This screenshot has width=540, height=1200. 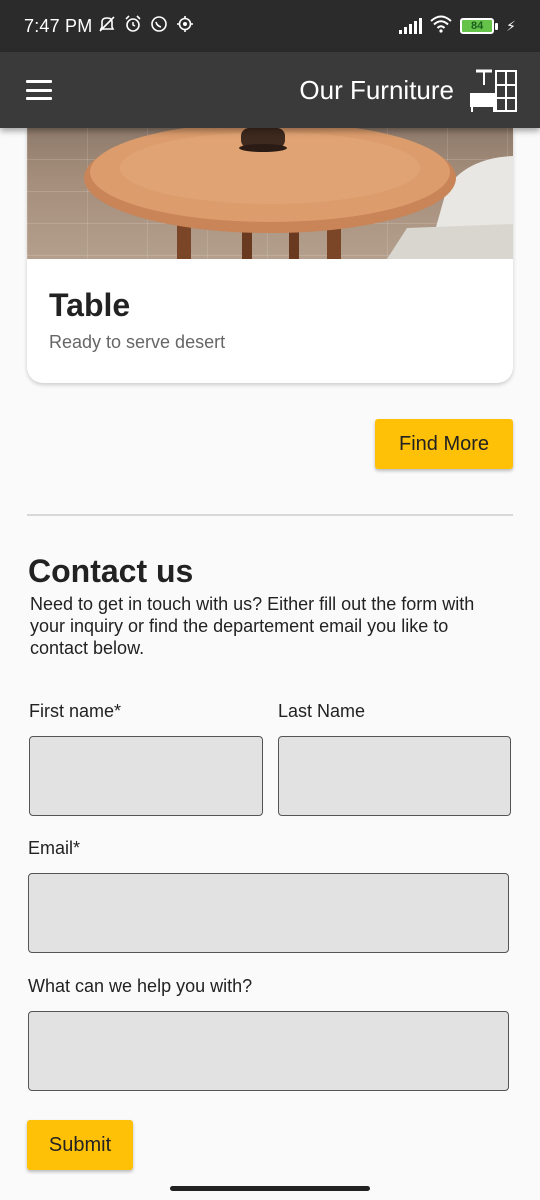 What do you see at coordinates (376, 89) in the screenshot?
I see `app-title: Our Furniture` at bounding box center [376, 89].